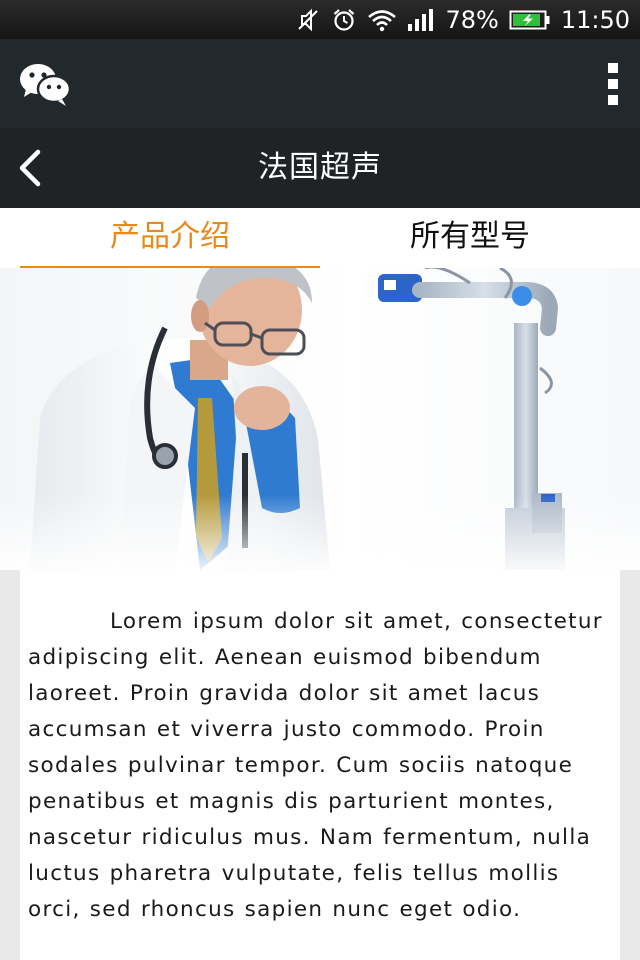  Describe the element at coordinates (45, 86) in the screenshot. I see `wechat-logo-icon` at that location.